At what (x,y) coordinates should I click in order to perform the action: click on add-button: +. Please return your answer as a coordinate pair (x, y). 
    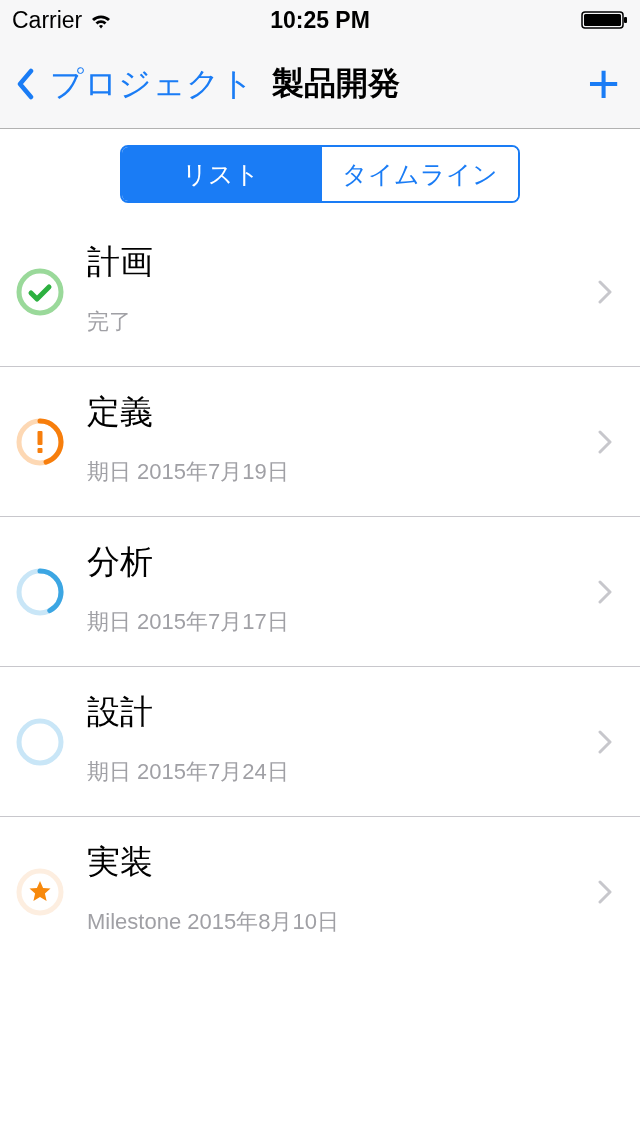
    Looking at the image, I should click on (603, 84).